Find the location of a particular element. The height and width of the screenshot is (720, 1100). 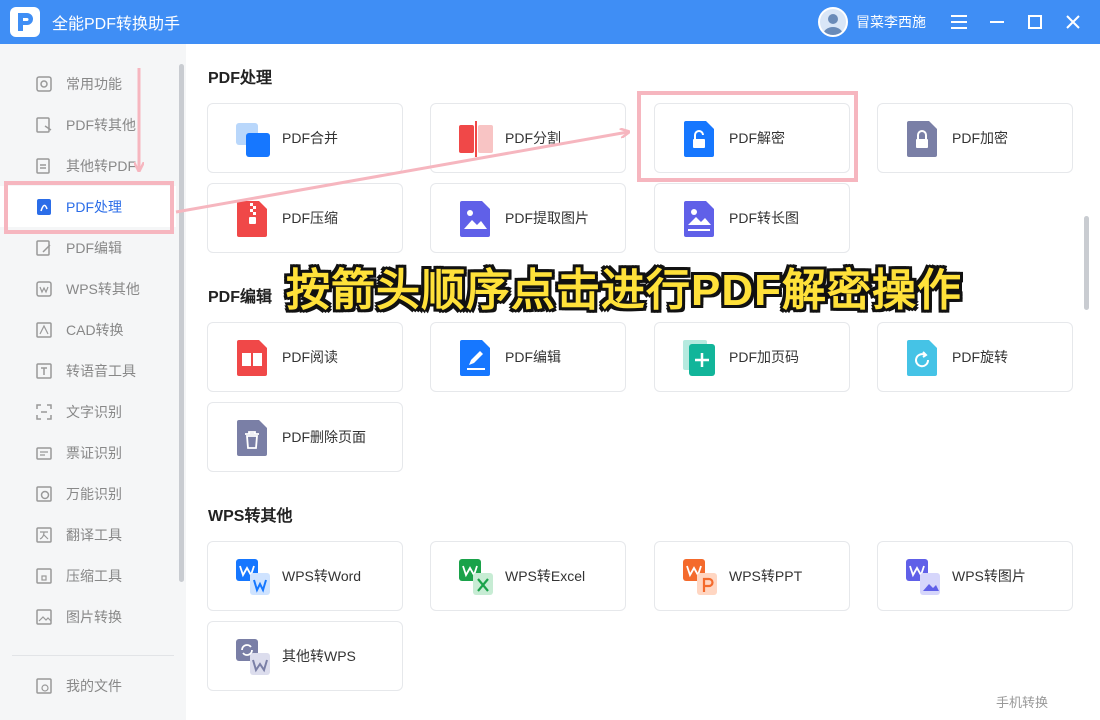

card-pdf-edit: PDF编辑 is located at coordinates (528, 357).